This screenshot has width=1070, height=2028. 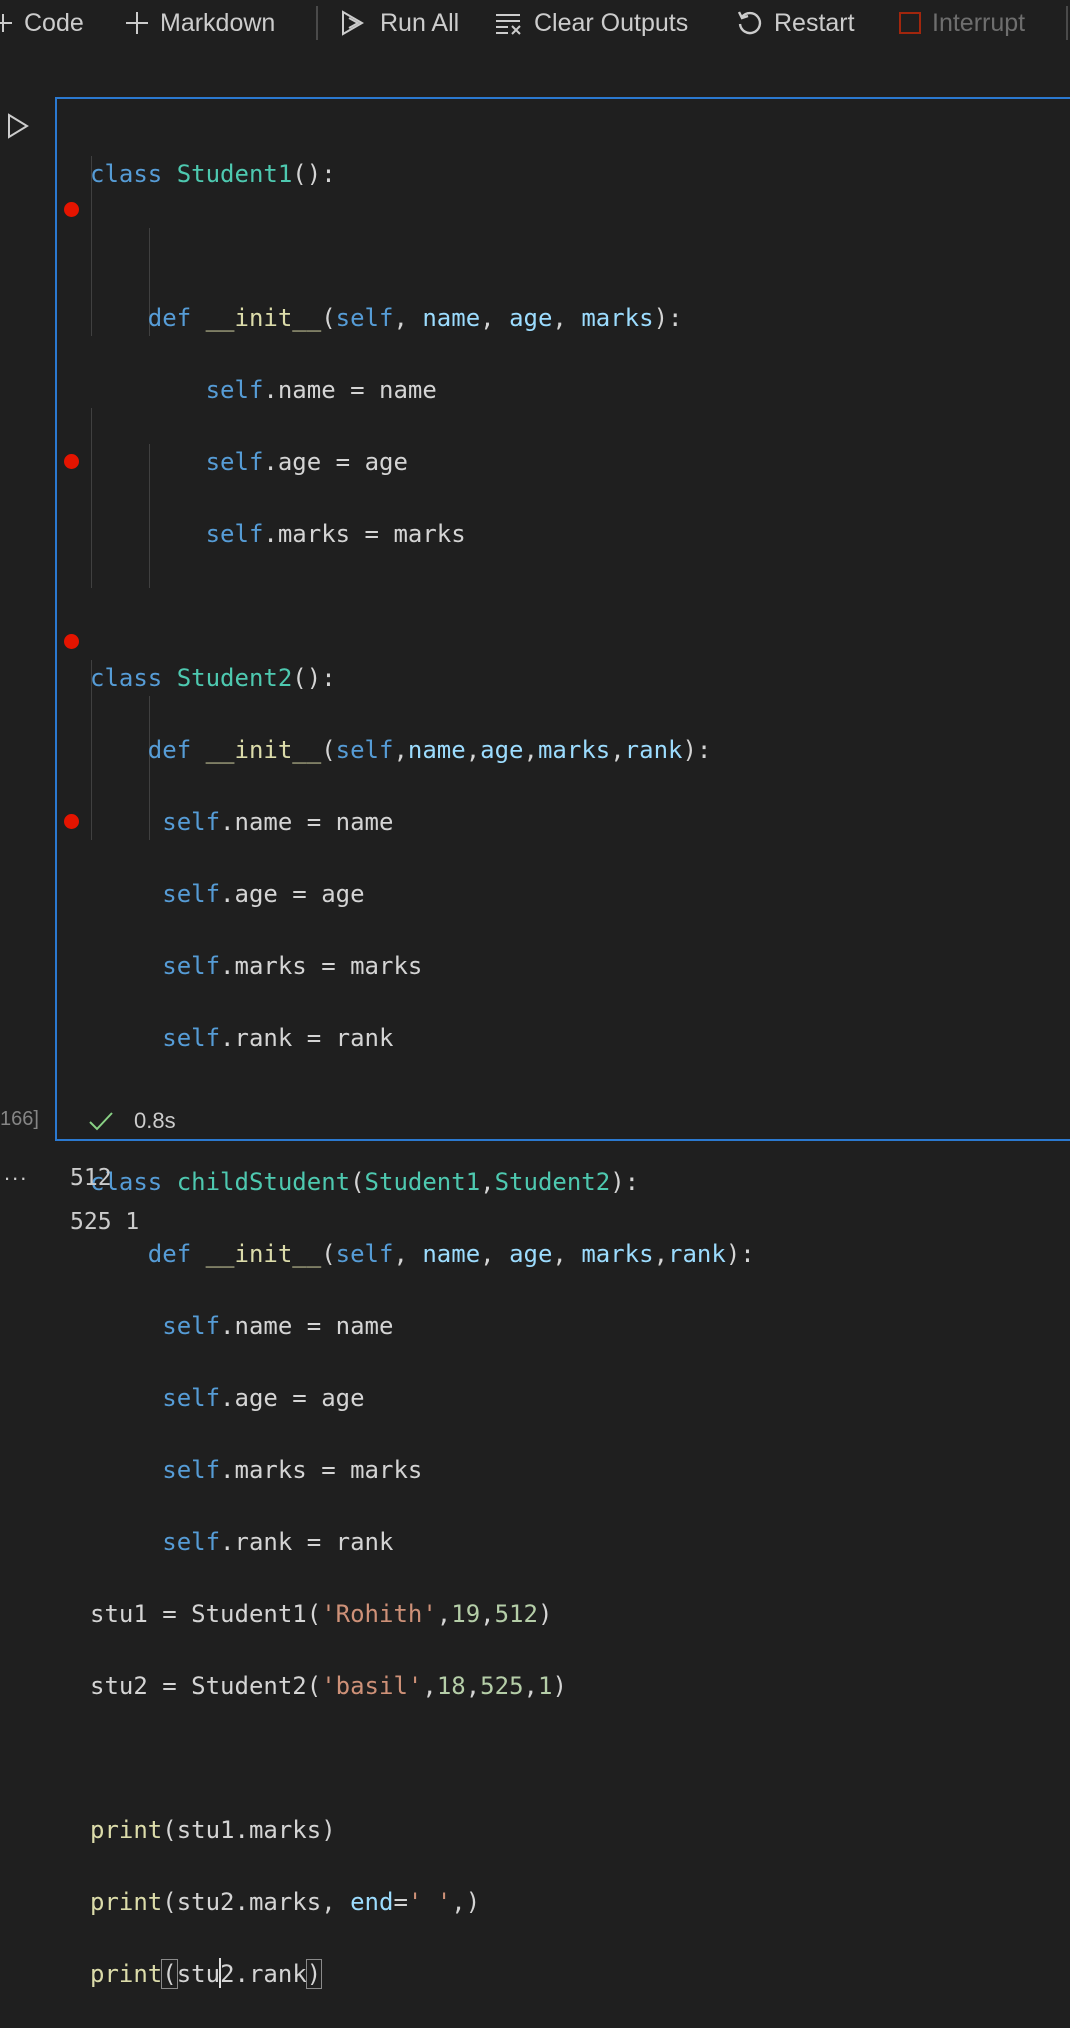 I want to click on check-icon, so click(x=101, y=1121).